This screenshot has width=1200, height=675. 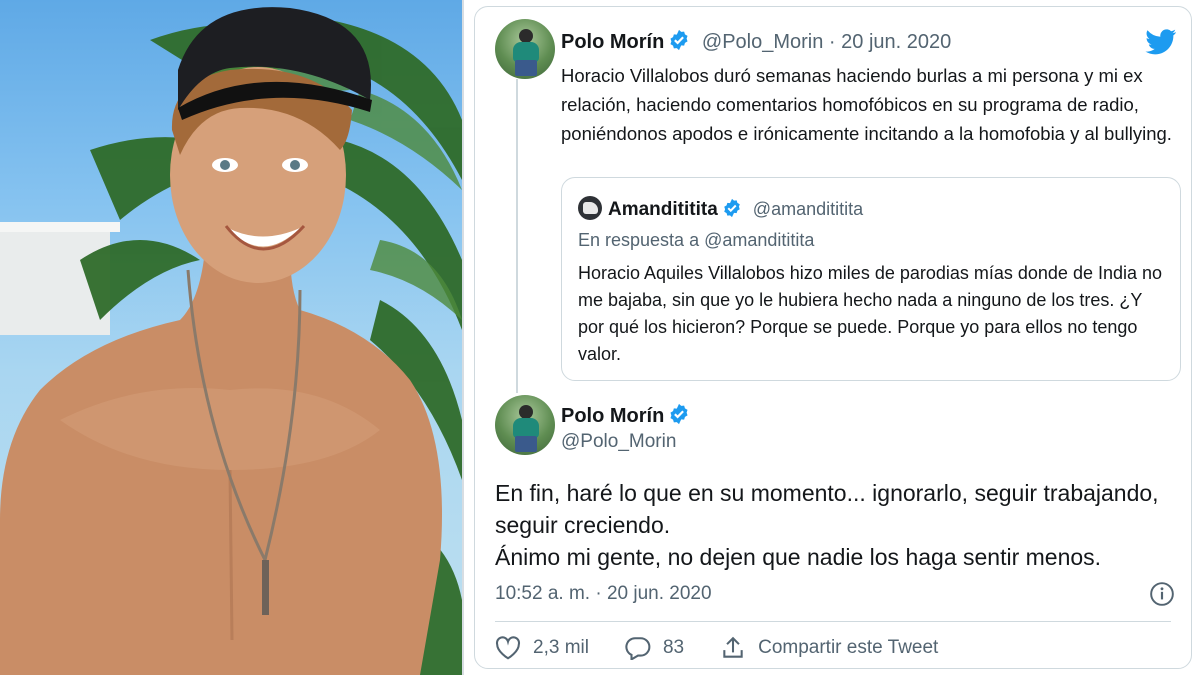 I want to click on reply-to-label: En respuesta a @amandititita, so click(x=696, y=240).